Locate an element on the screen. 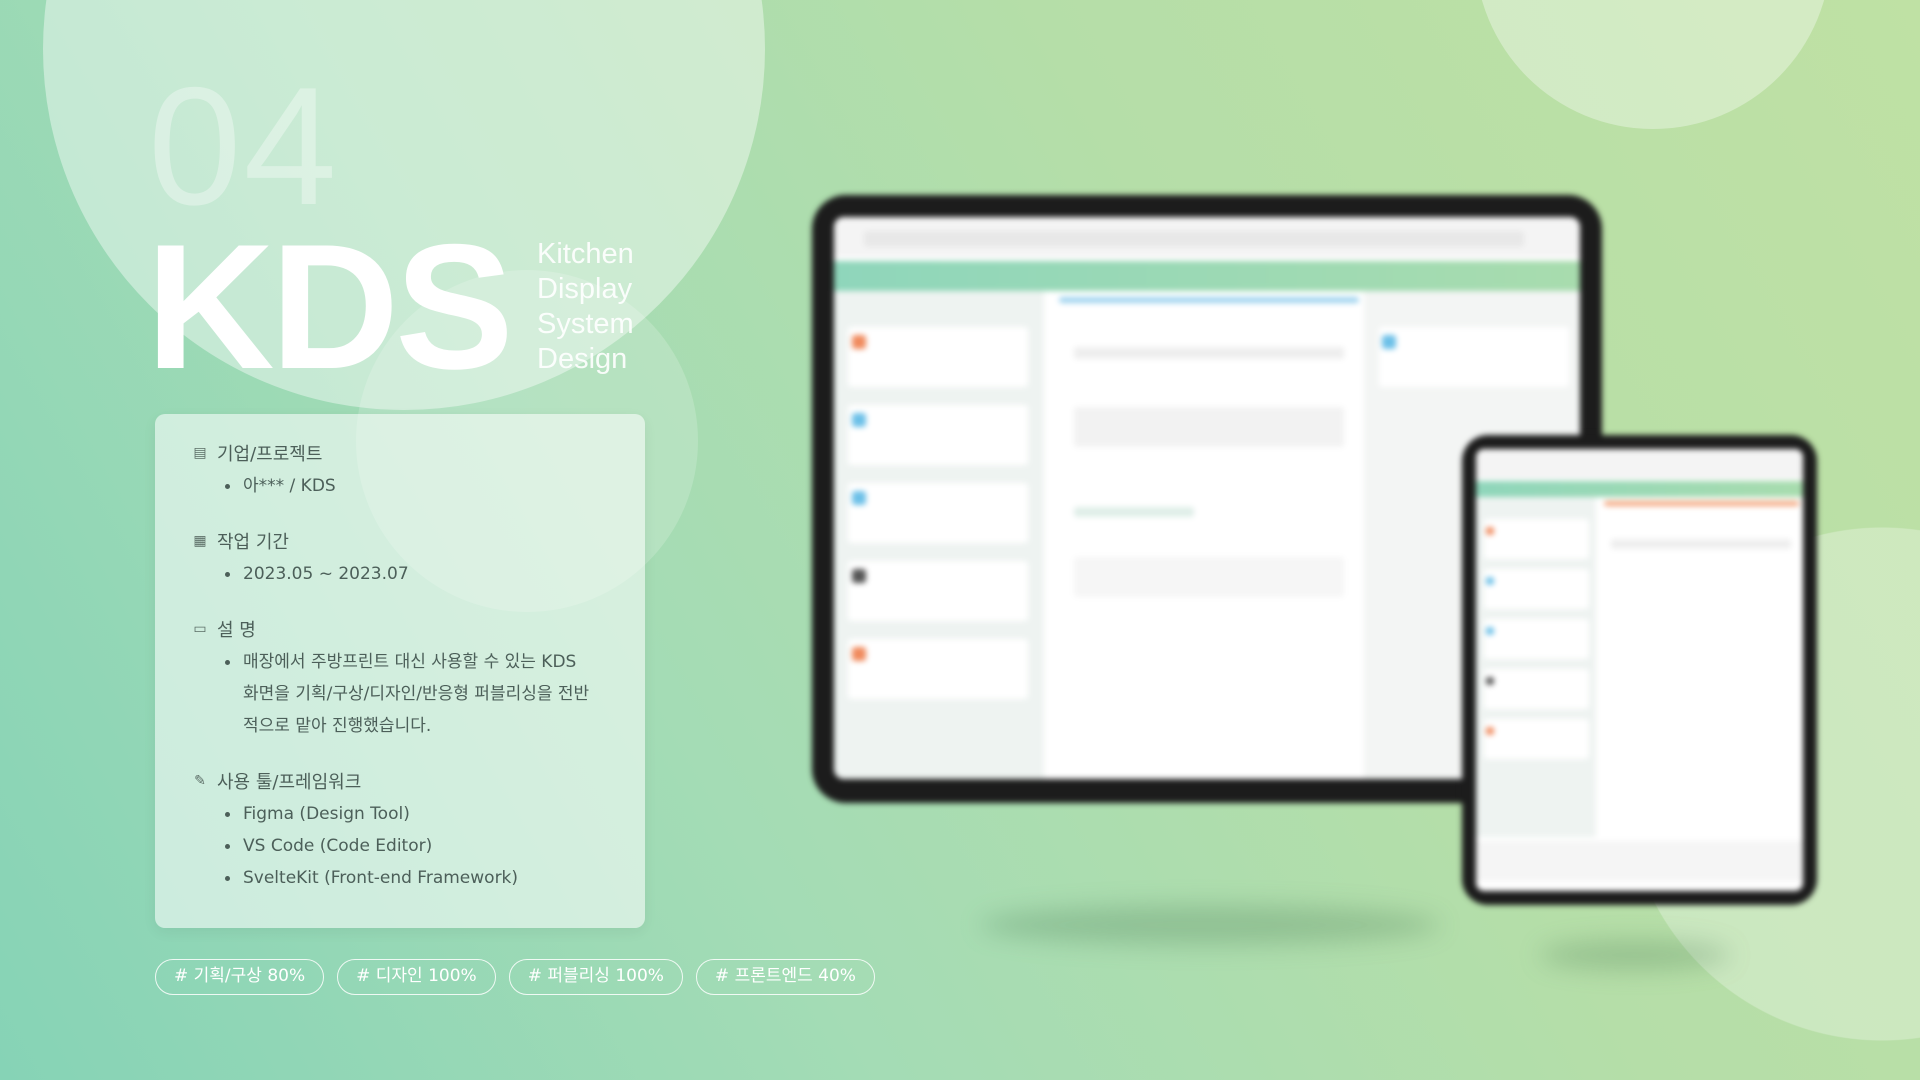 This screenshot has width=1920, height=1080. subtitle-line: Kitchen is located at coordinates (585, 254).